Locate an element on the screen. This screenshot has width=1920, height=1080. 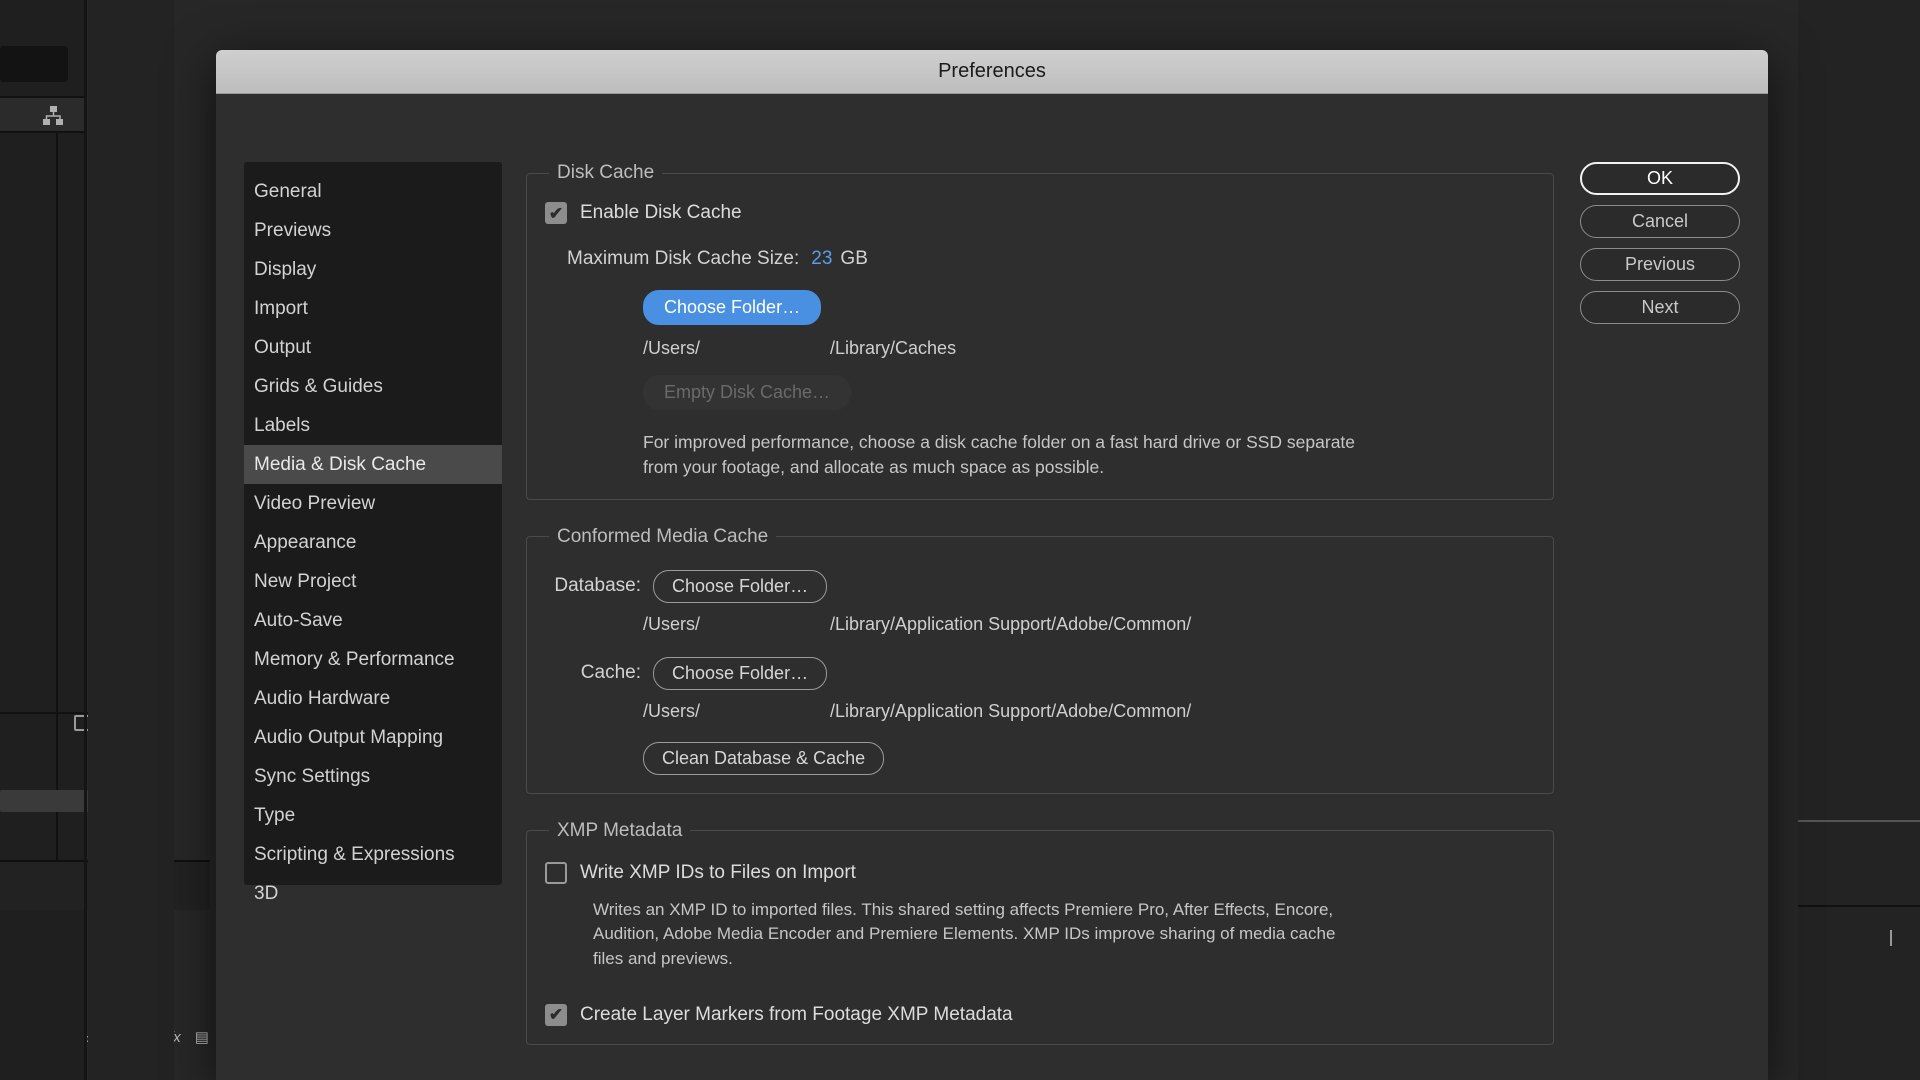
bg-monitor-panel is located at coordinates (34, 64).